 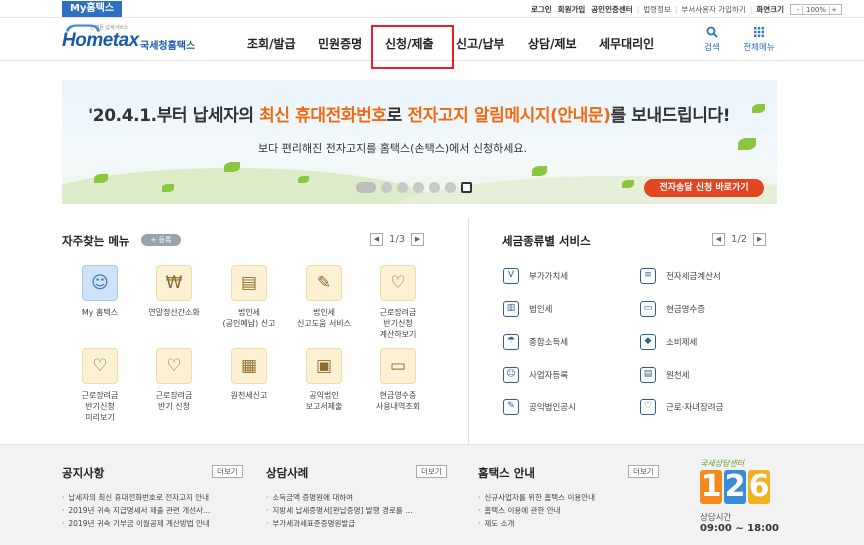 What do you see at coordinates (713, 9) in the screenshot?
I see `dept-user-signup-link: 부서사용자 가입하기` at bounding box center [713, 9].